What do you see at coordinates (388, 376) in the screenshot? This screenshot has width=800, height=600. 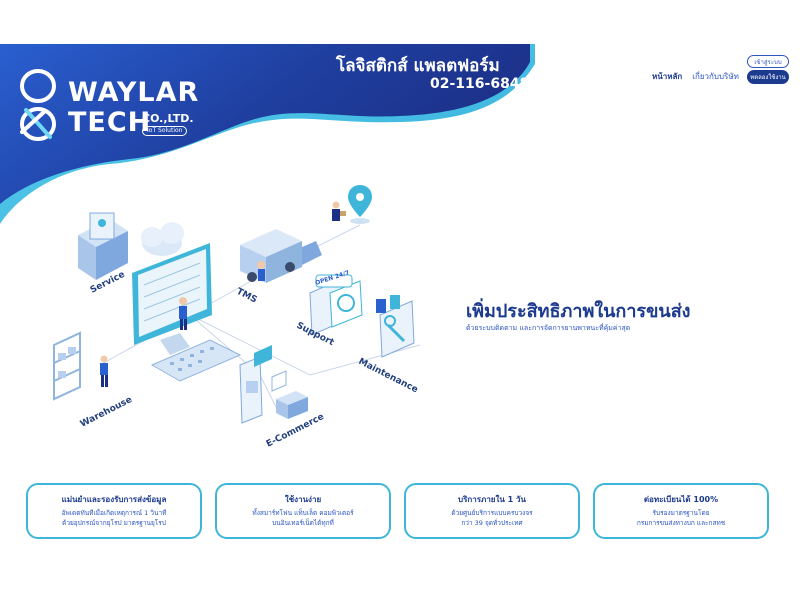 I see `illus-label-maintenance: Maintenance` at bounding box center [388, 376].